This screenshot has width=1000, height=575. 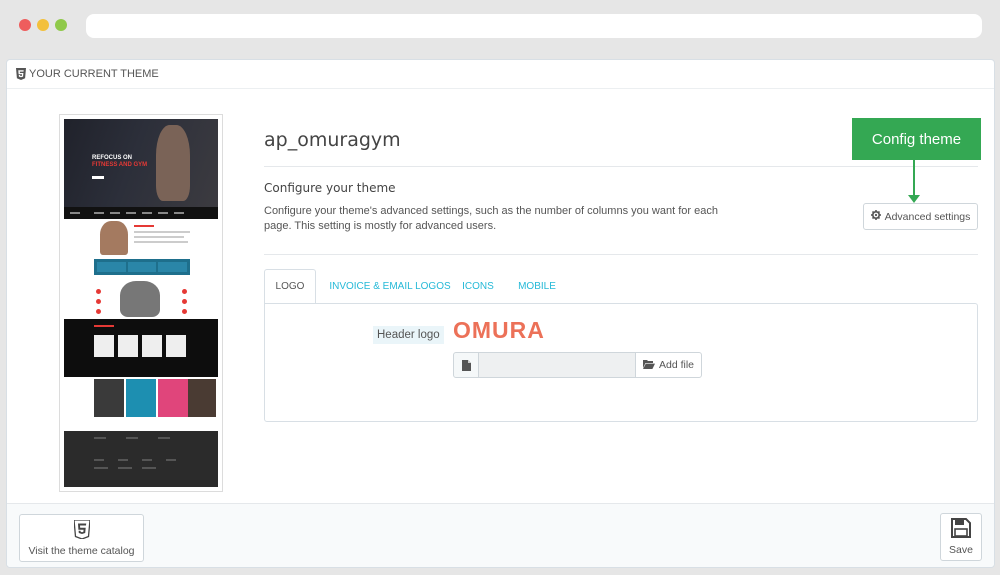 I want to click on panel-heading: YOUR CURRENT THEME, so click(x=500, y=74).